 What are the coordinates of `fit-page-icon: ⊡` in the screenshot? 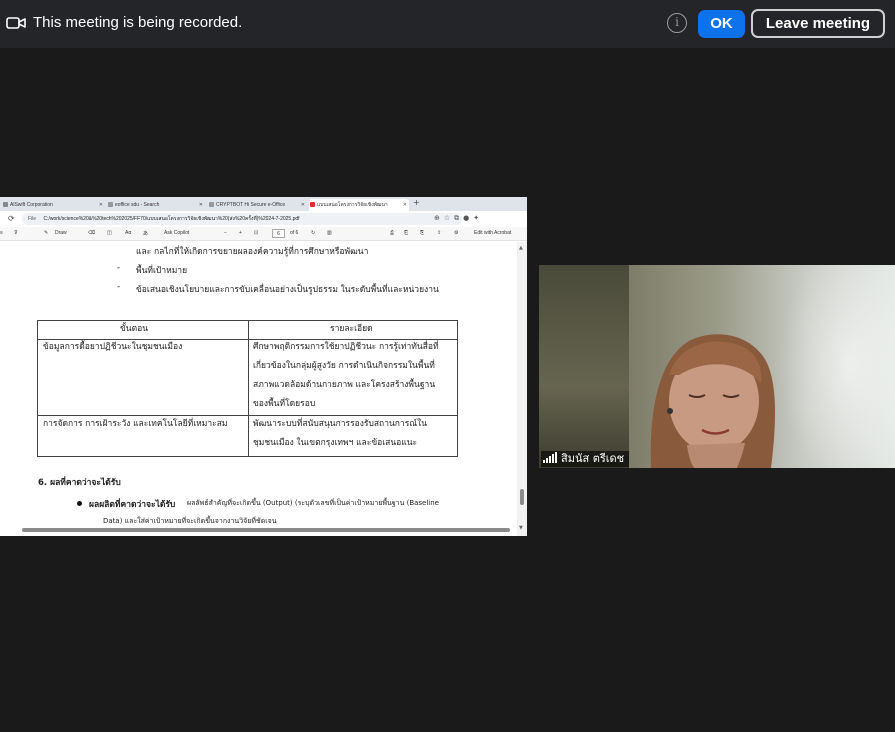 It's located at (256, 233).